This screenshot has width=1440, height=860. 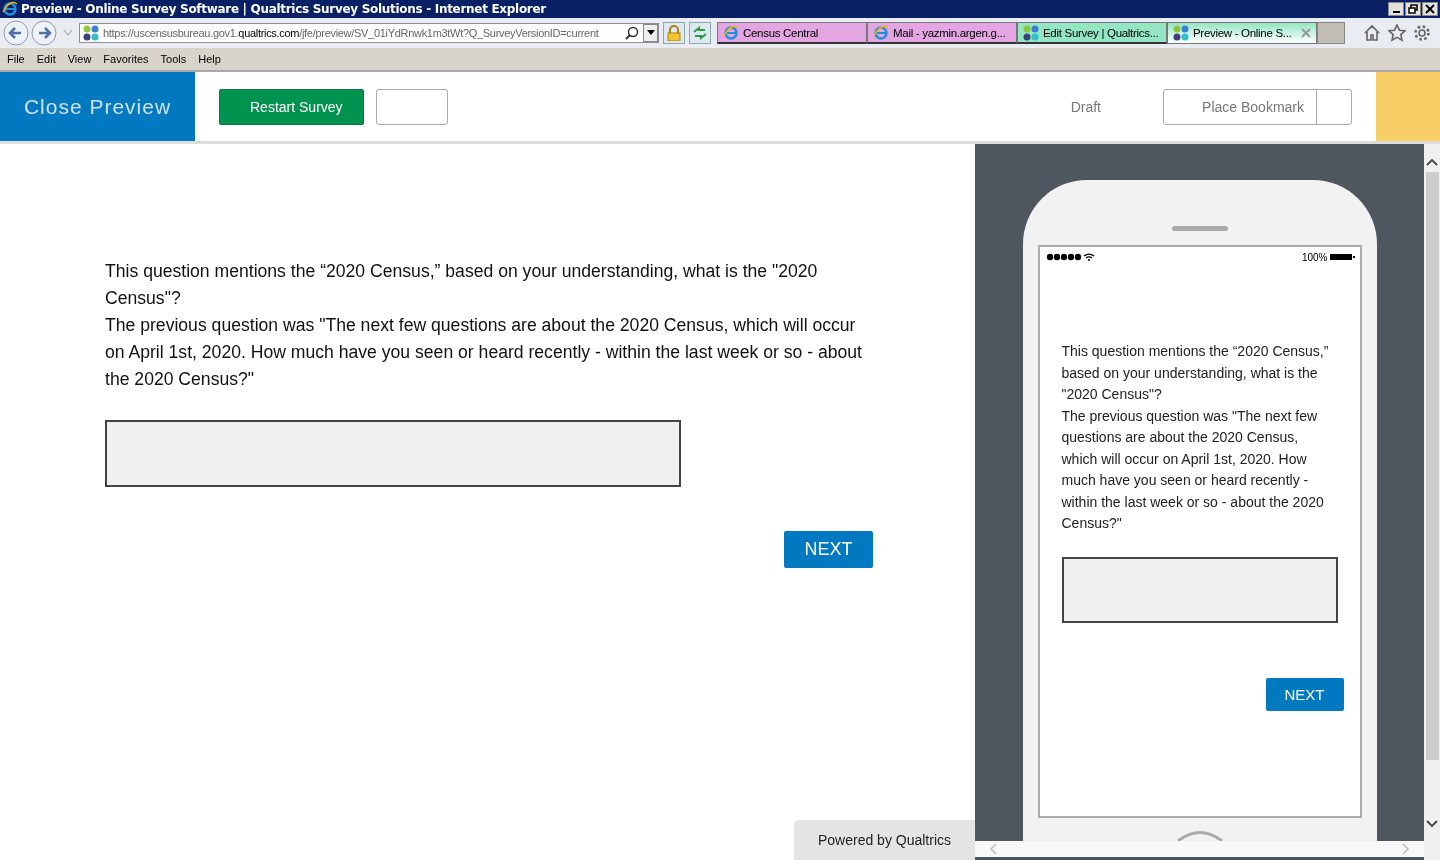 I want to click on refresh-icon, so click(x=700, y=33).